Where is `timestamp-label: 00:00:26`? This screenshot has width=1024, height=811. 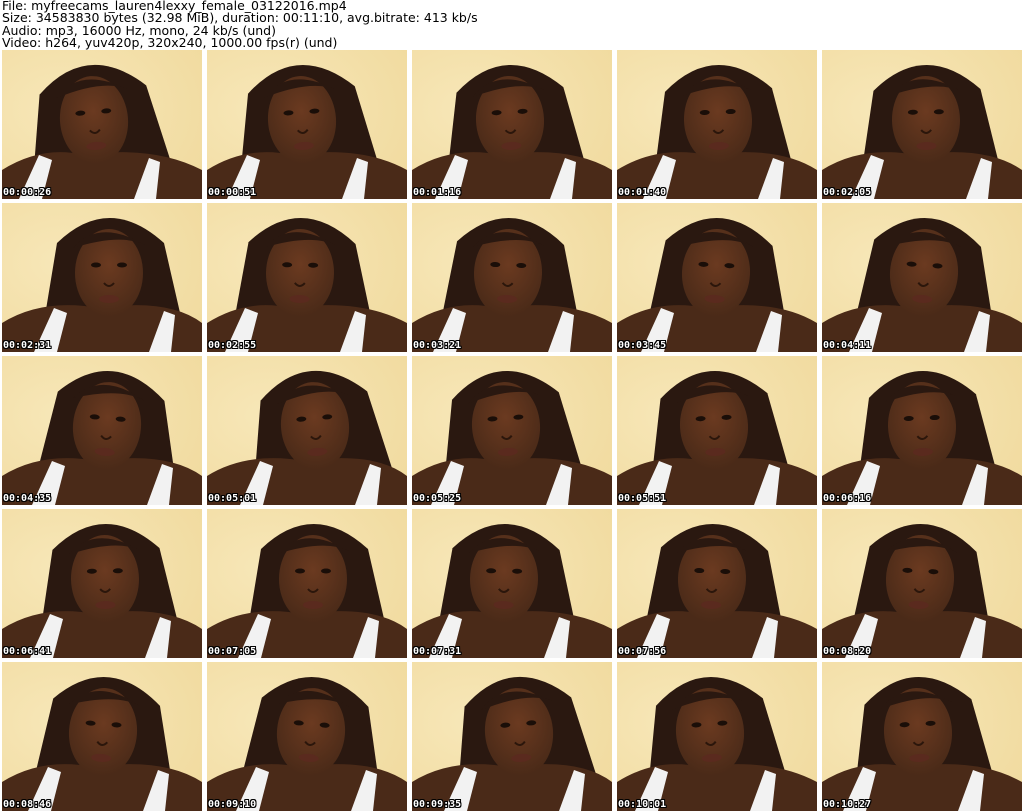
timestamp-label: 00:00:26 is located at coordinates (27, 192).